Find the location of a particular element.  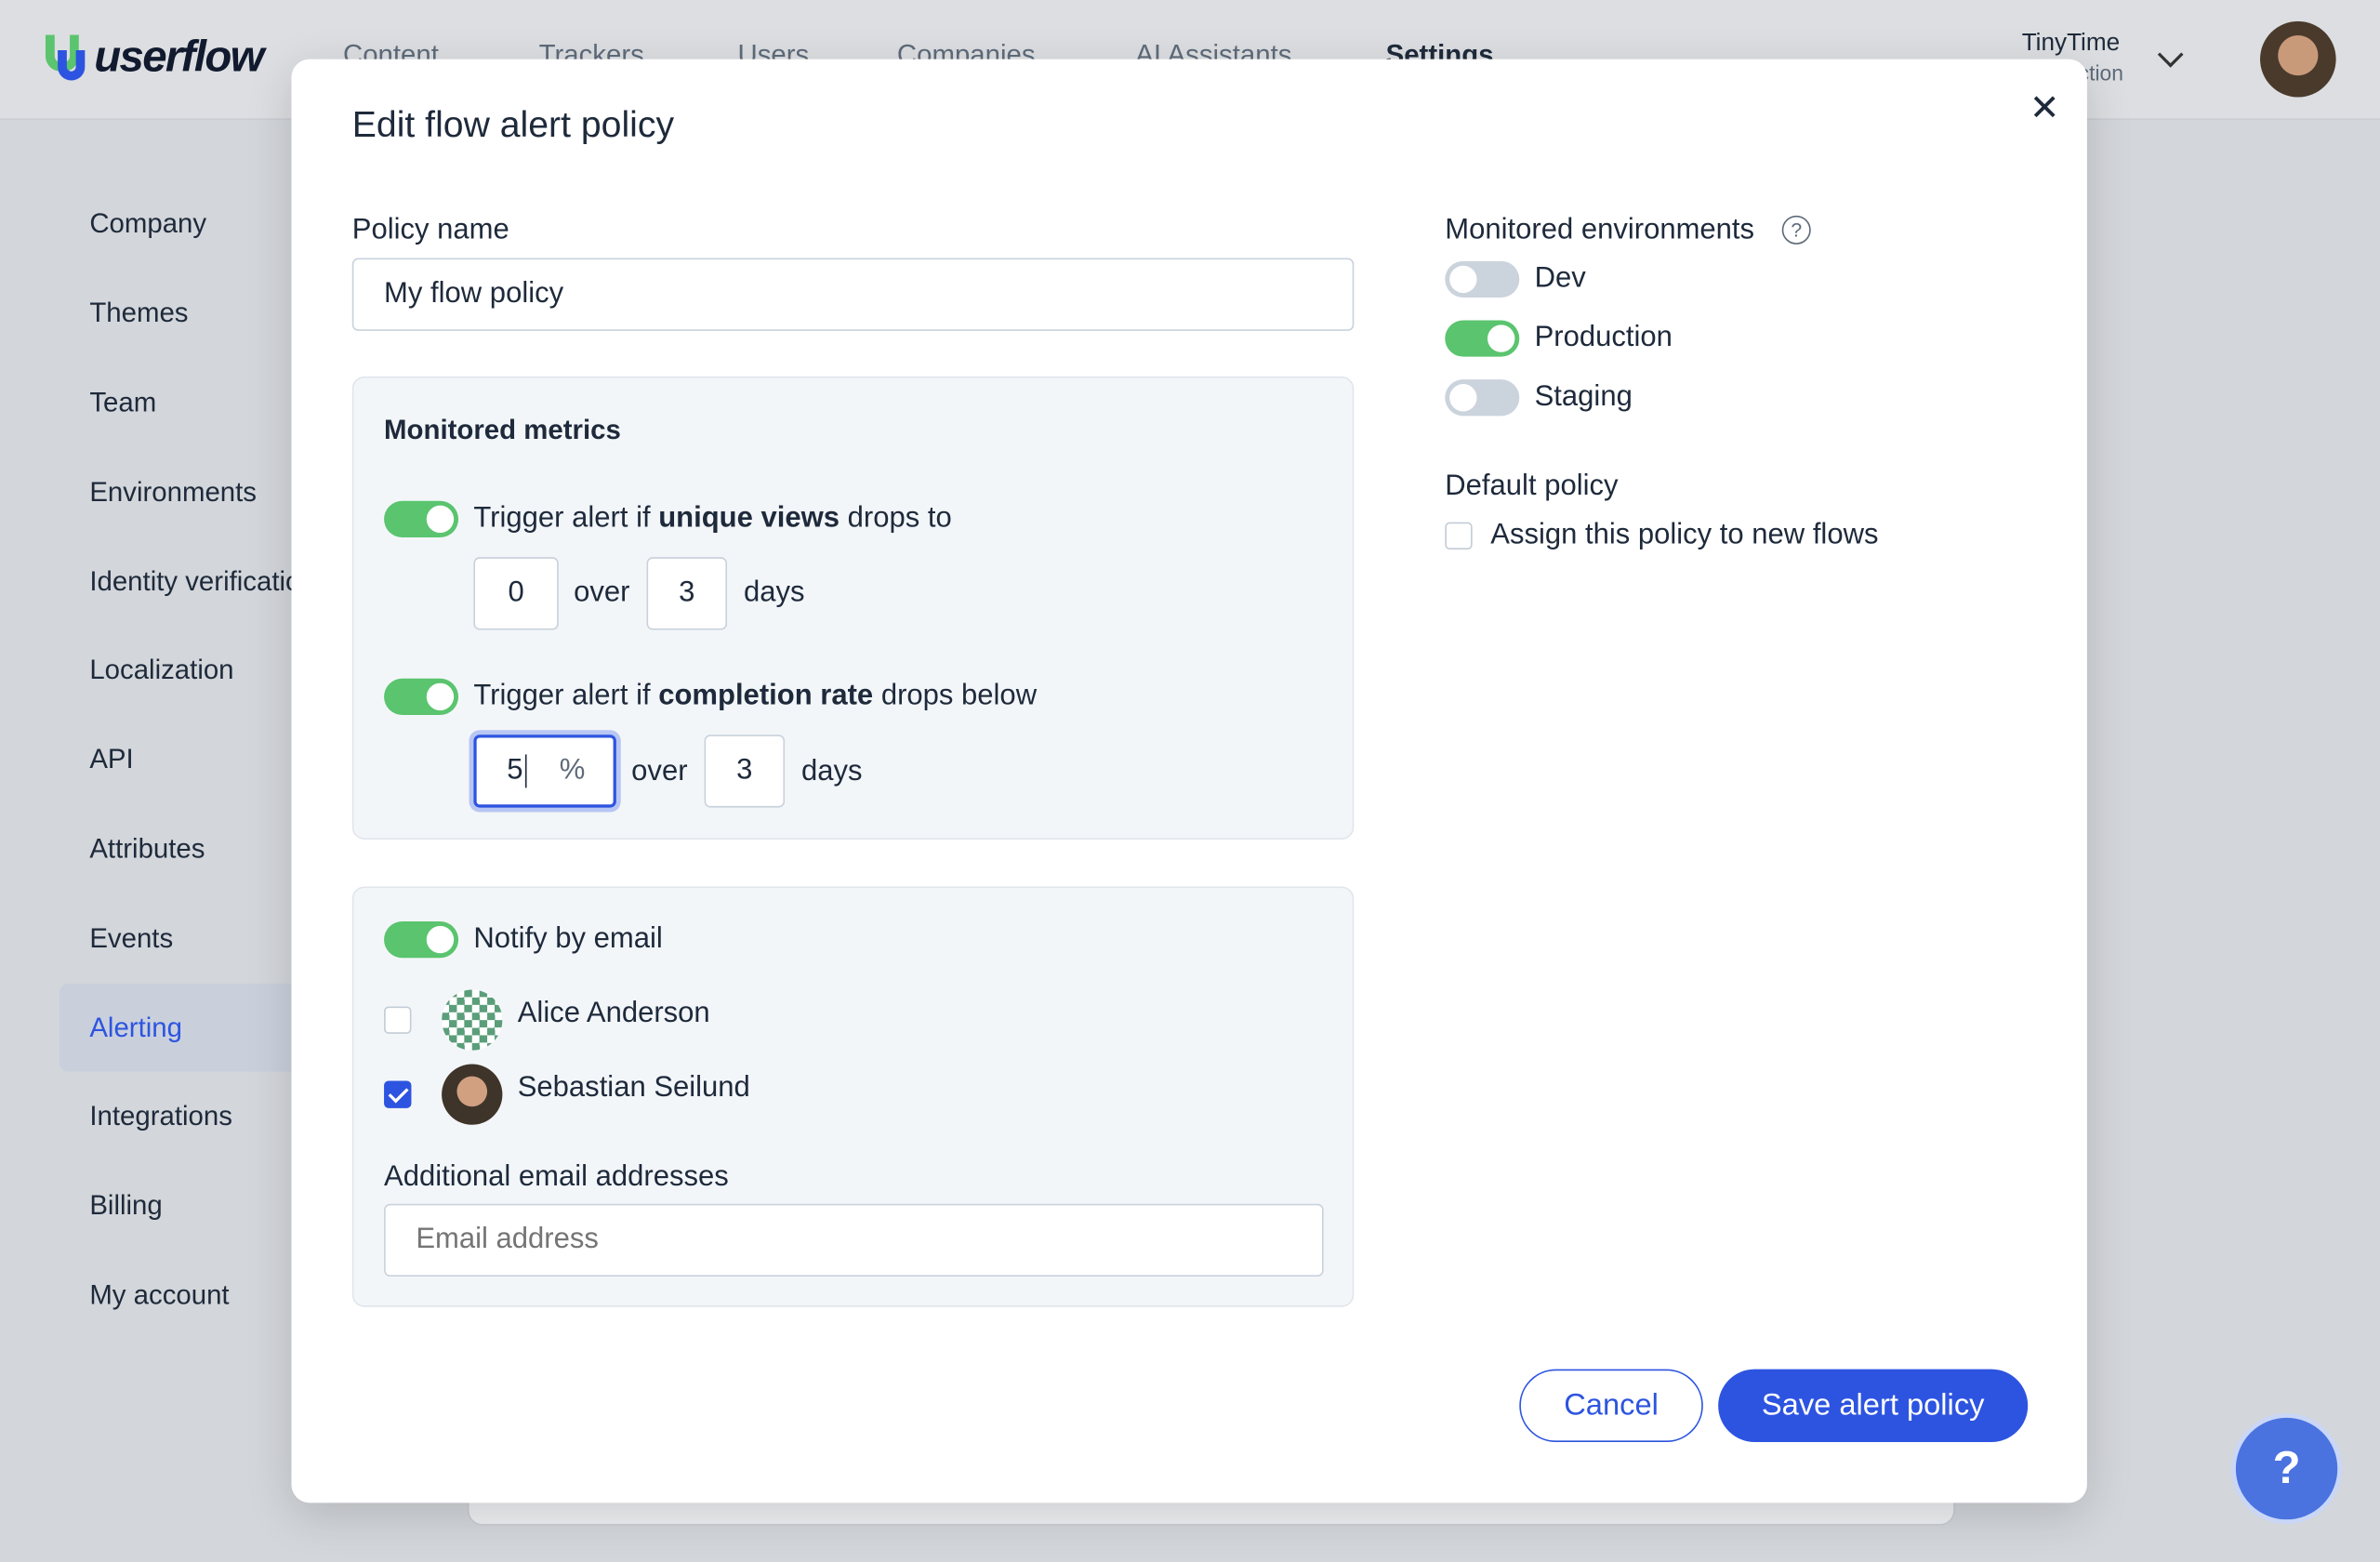

sidebar-item-my-account: My account is located at coordinates (159, 1295).